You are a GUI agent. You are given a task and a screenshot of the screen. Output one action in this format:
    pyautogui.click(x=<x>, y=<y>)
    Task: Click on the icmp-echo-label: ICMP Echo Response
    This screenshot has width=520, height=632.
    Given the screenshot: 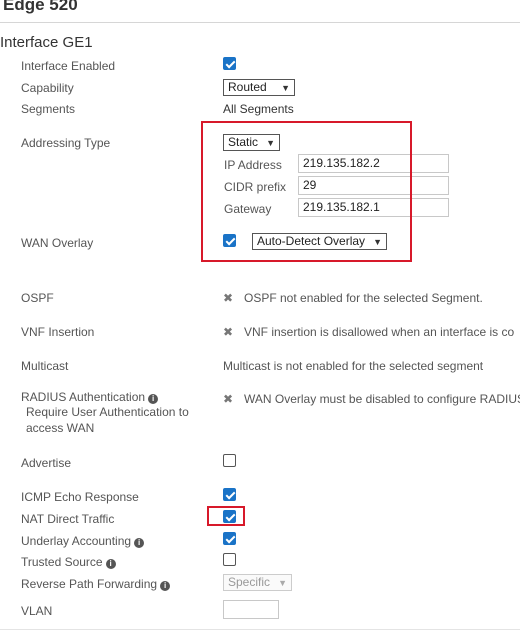 What is the action you would take?
    pyautogui.click(x=80, y=497)
    